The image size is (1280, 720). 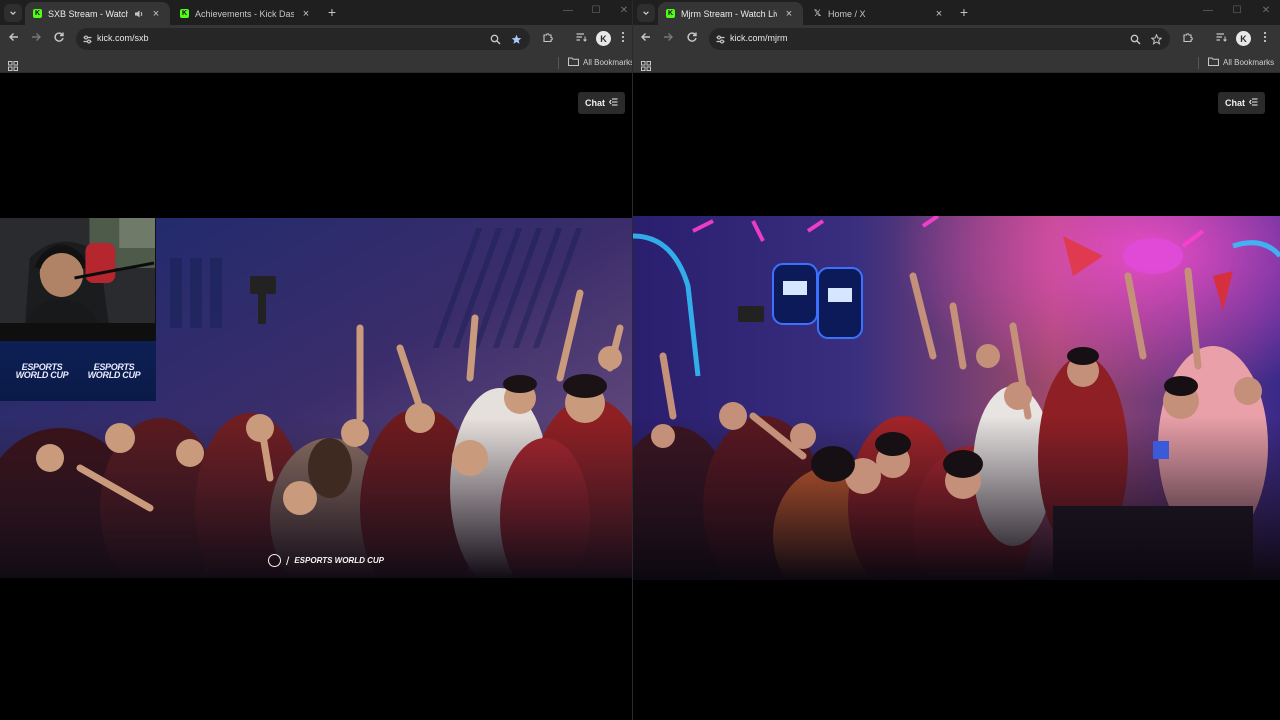 What do you see at coordinates (78, 371) in the screenshot?
I see `esports-world-cup-banner: ESPORTS WORLD CUP ESPORTS WORLD CUP` at bounding box center [78, 371].